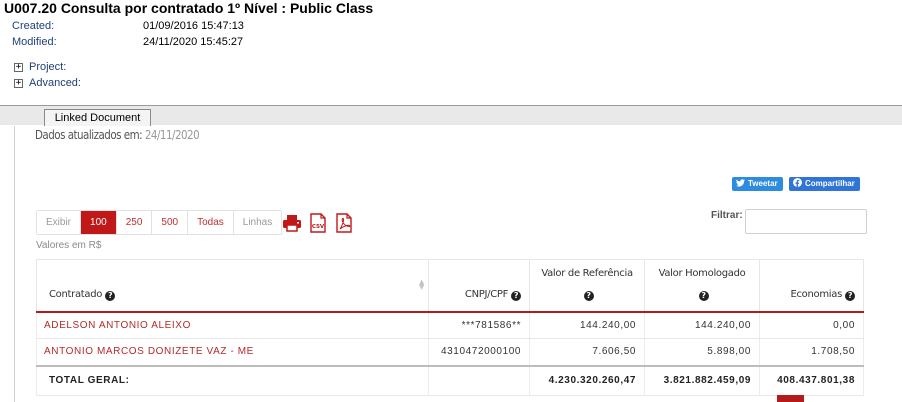  What do you see at coordinates (702, 325) in the screenshot?
I see `homologado-cell: 144.240,00` at bounding box center [702, 325].